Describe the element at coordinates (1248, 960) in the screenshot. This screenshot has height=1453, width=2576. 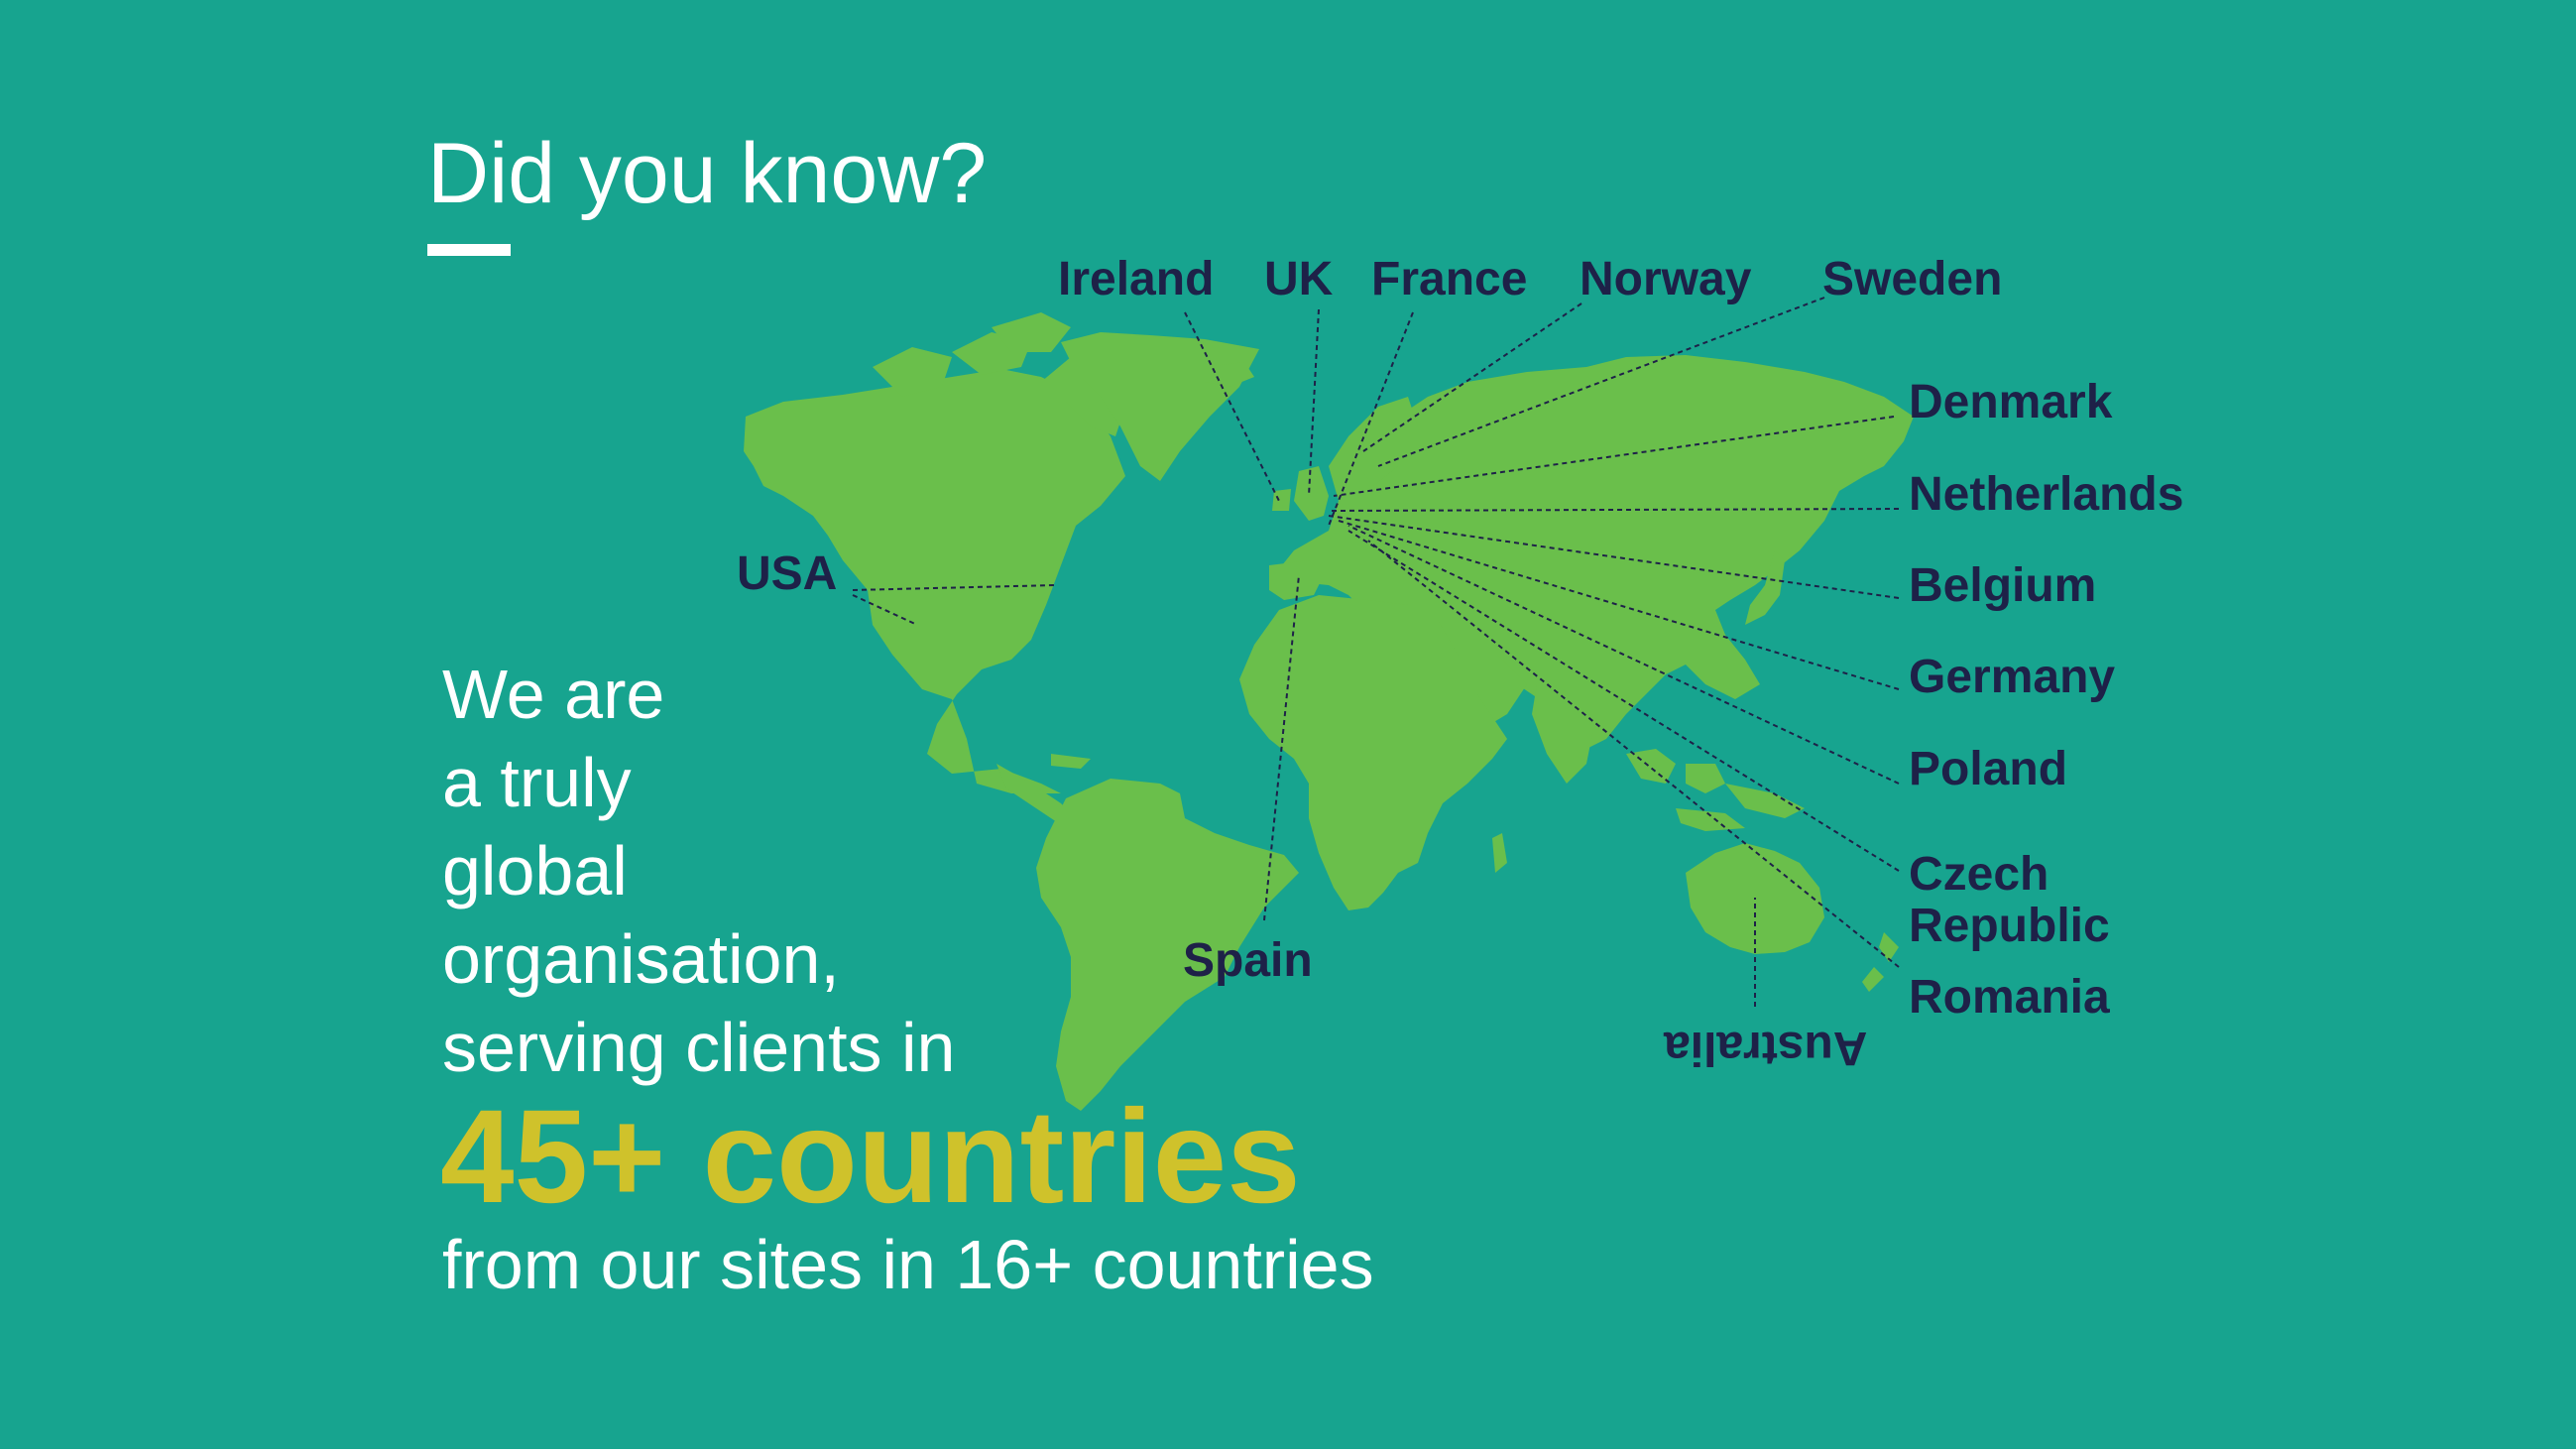
I see `label-spain: Spain` at that location.